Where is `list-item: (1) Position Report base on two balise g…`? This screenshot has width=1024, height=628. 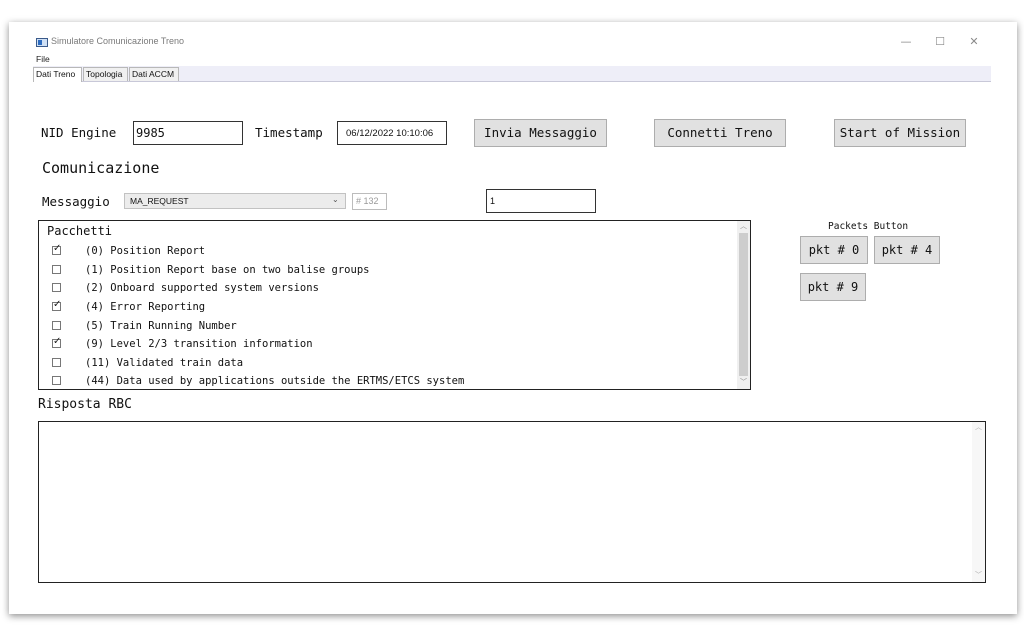
list-item: (1) Position Report base on two balise g… is located at coordinates (389, 270).